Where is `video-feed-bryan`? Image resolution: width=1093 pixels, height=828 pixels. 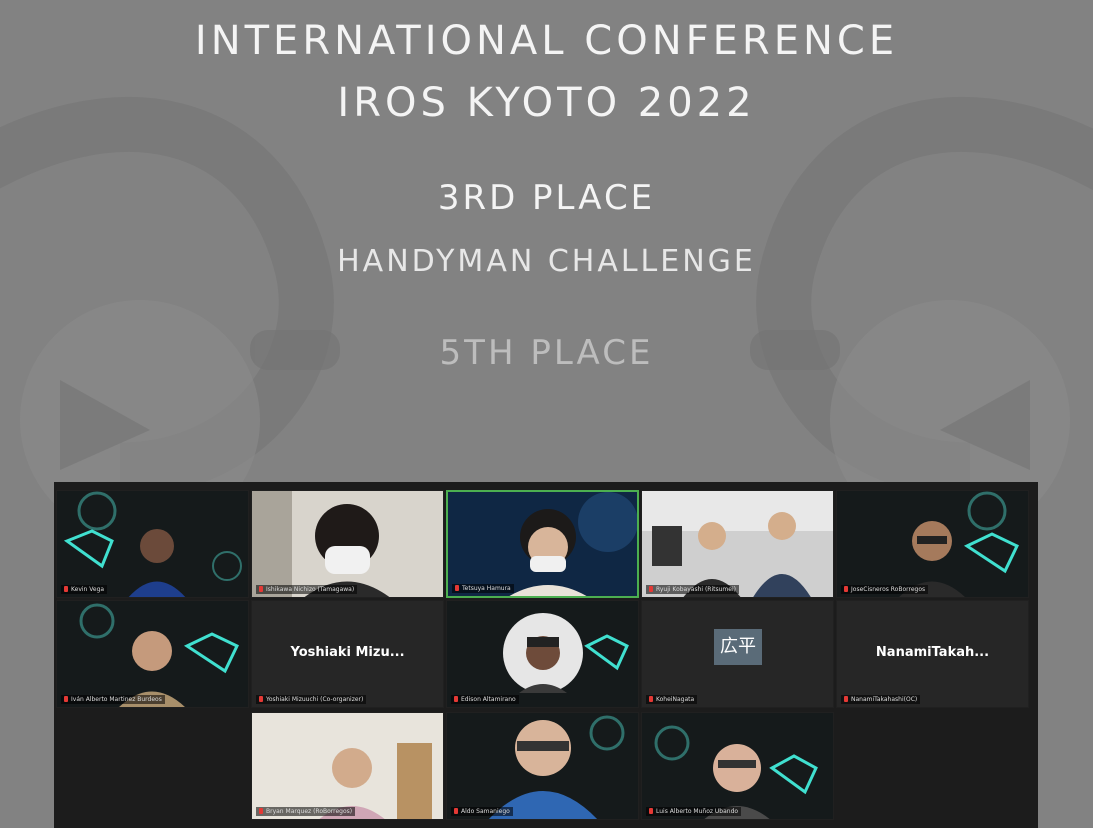
video-feed-bryan is located at coordinates (347, 766).